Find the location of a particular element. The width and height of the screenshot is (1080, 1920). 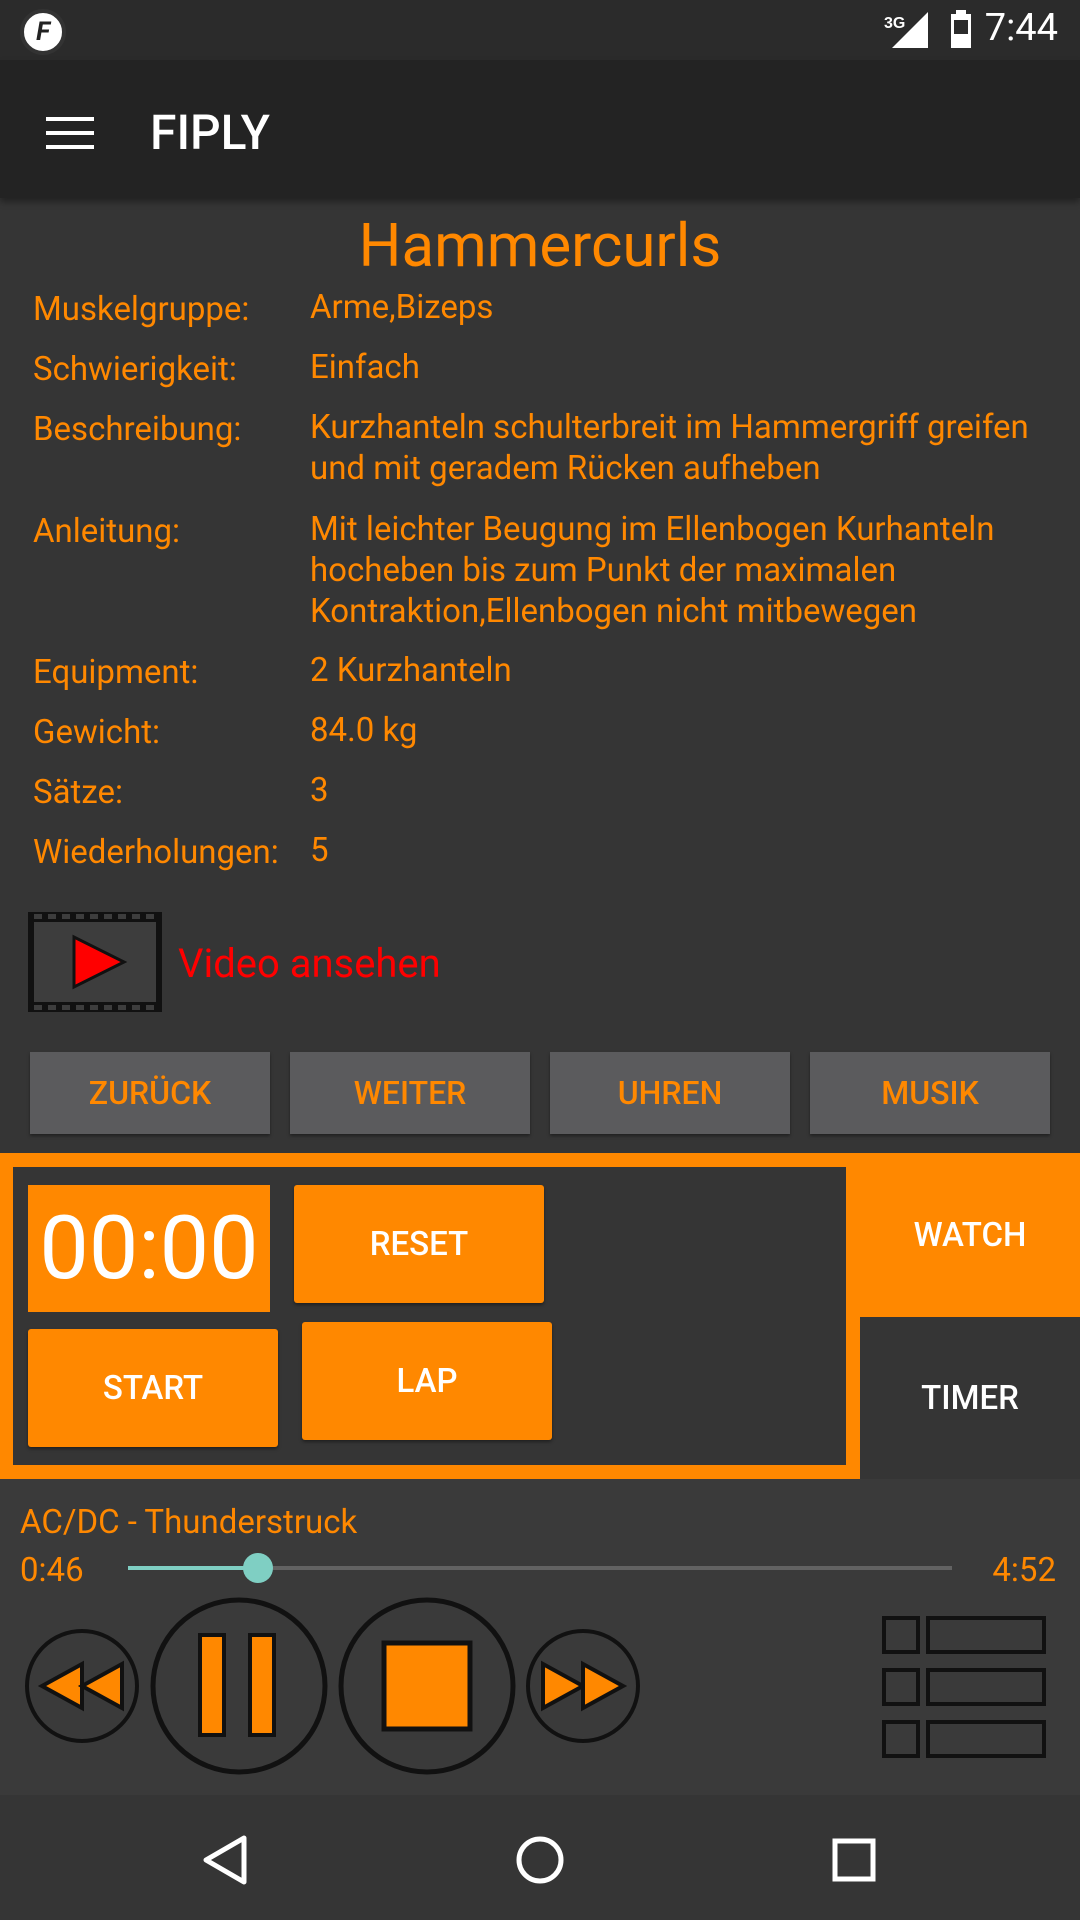

playlist-icon is located at coordinates (965, 1687).